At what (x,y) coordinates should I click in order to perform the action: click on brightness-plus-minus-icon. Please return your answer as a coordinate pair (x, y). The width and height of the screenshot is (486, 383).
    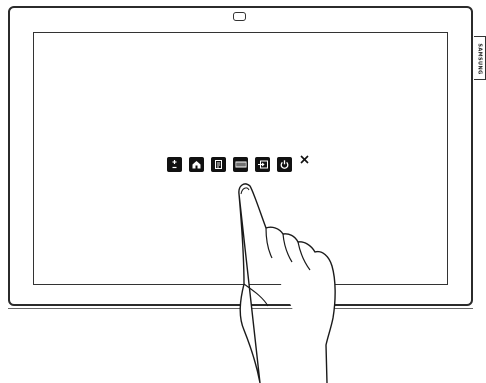
    Looking at the image, I should click on (174, 164).